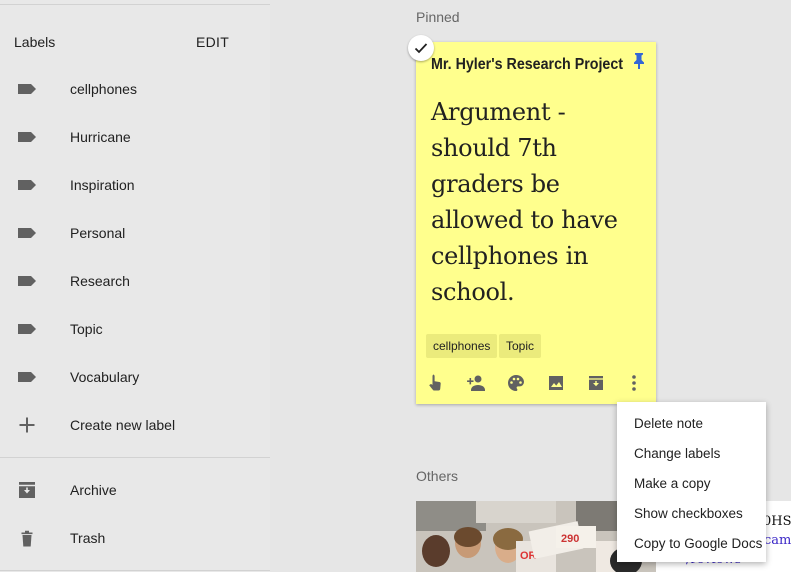  What do you see at coordinates (556, 383) in the screenshot?
I see `image-icon` at bounding box center [556, 383].